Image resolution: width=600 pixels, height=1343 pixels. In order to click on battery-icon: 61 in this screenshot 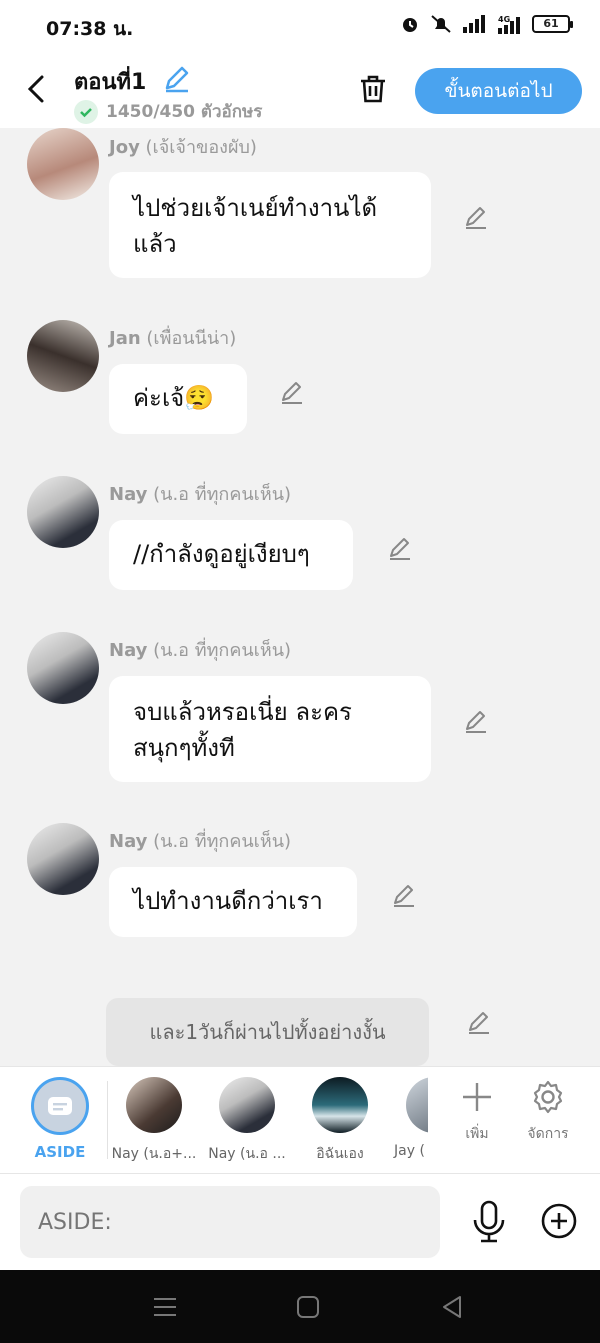, I will do `click(552, 24)`.